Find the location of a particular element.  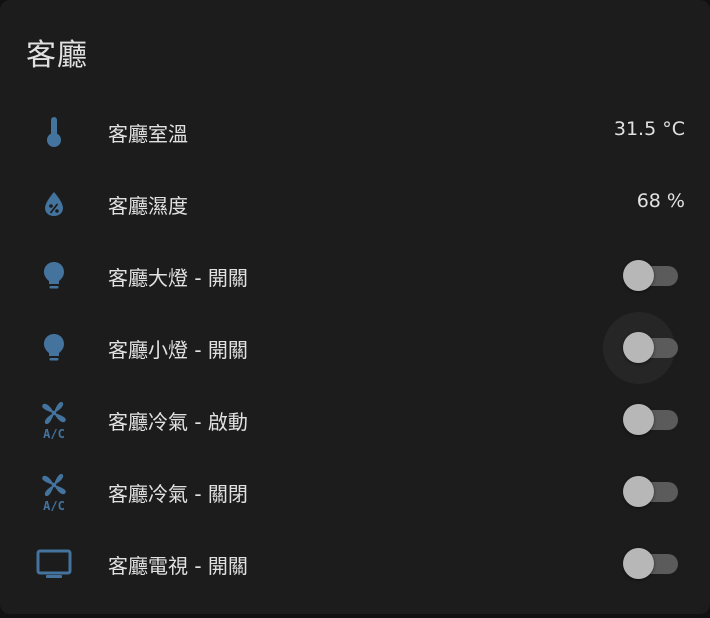

entity-label: 客廳小燈 - 開關 is located at coordinates (178, 350).